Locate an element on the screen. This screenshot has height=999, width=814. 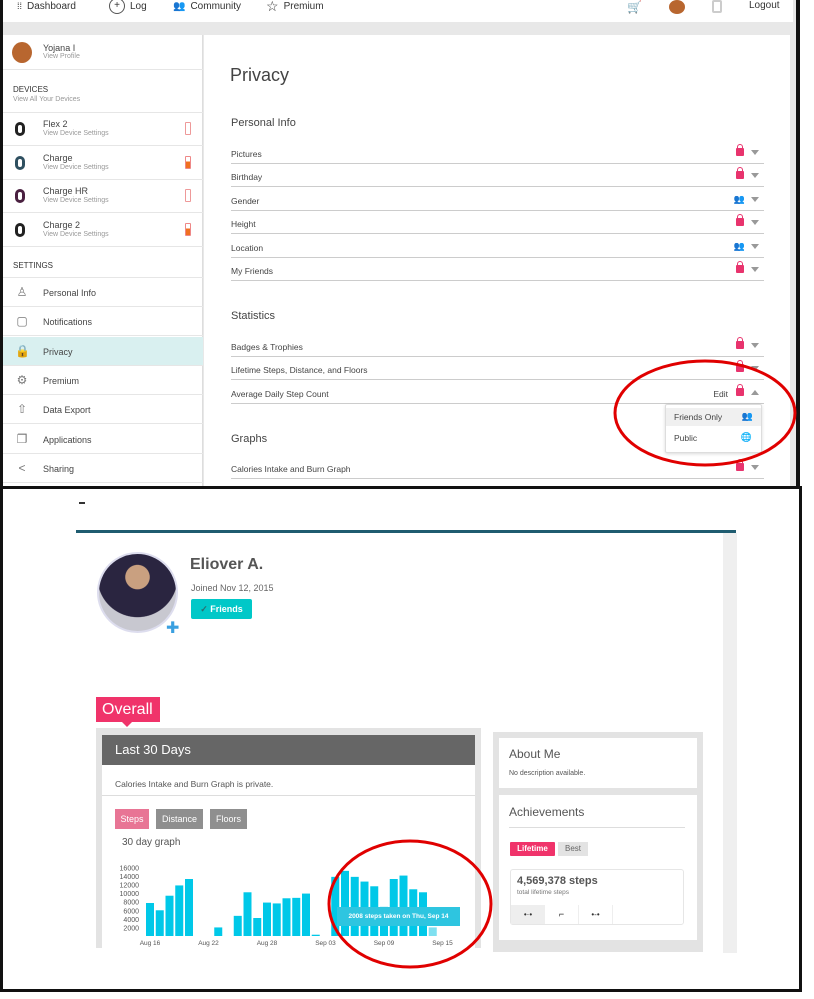
tab-best: Best is located at coordinates (573, 849).